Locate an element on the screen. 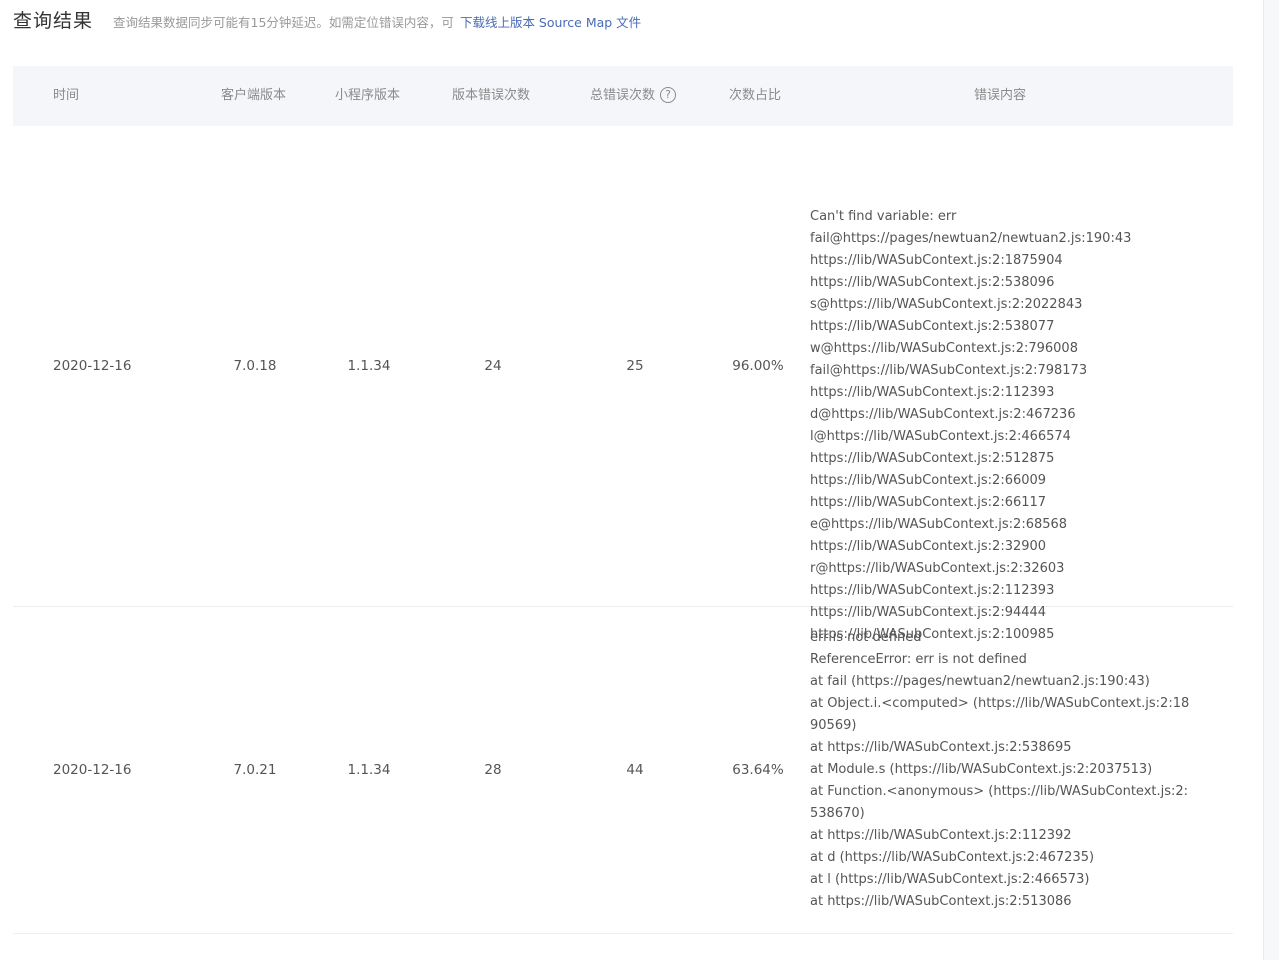 The height and width of the screenshot is (960, 1279). column-header-time: 时间 is located at coordinates (66, 96).